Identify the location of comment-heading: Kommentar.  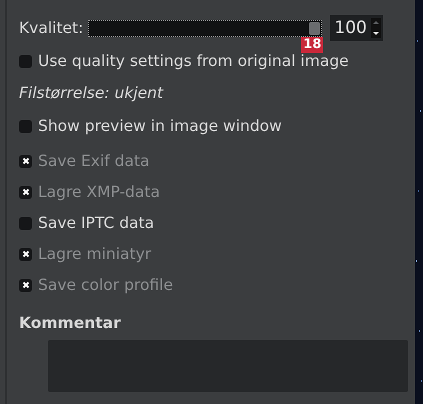
(70, 324).